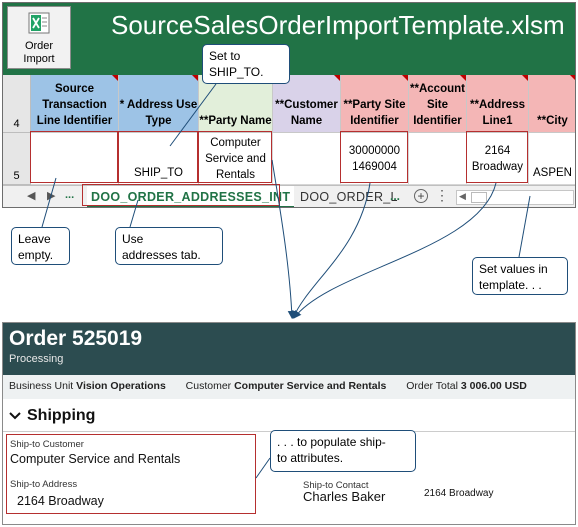 This screenshot has width=578, height=527. Describe the element at coordinates (61, 415) in the screenshot. I see `shipping-section-title: Shipping` at that location.